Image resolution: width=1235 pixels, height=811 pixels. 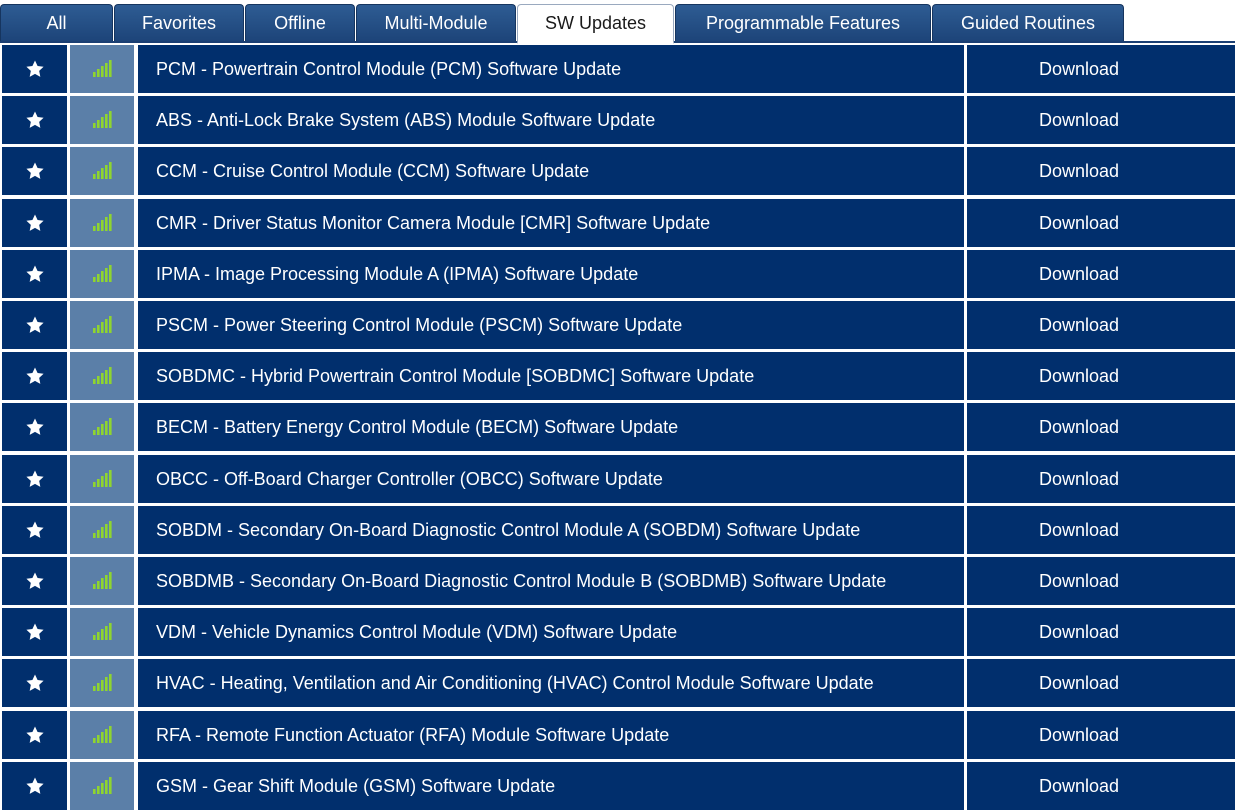 What do you see at coordinates (179, 22) in the screenshot?
I see `tab-favorites: Favorites` at bounding box center [179, 22].